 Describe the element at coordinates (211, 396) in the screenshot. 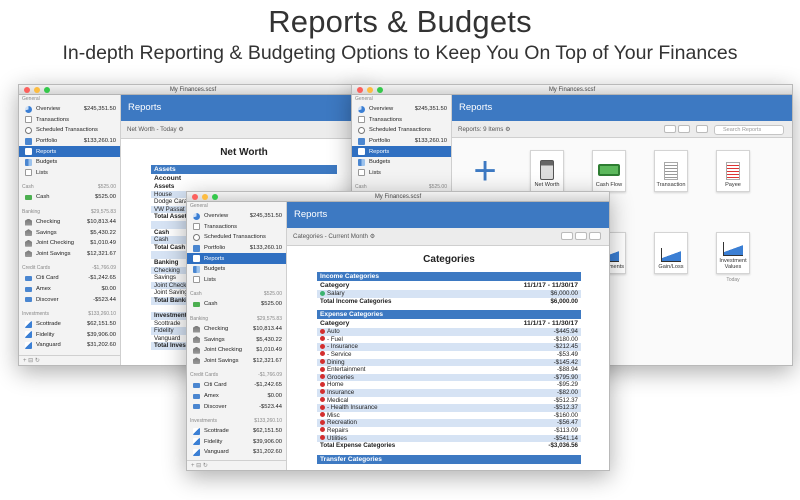

I see `sidebar-item-label: Amex` at that location.